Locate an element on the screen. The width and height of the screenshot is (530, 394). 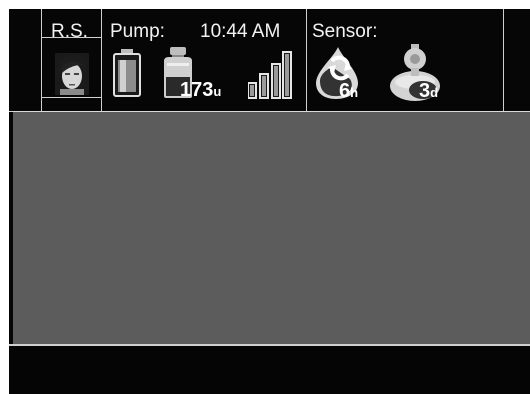
sensor-days-badge: 3d is located at coordinates (428, 92).